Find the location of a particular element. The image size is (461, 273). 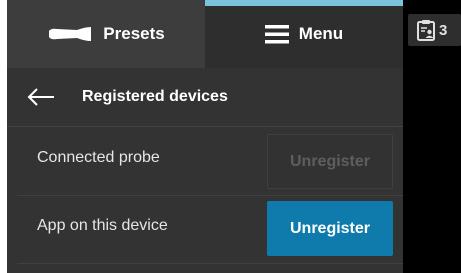

tab-menu-label: Menu is located at coordinates (321, 33).